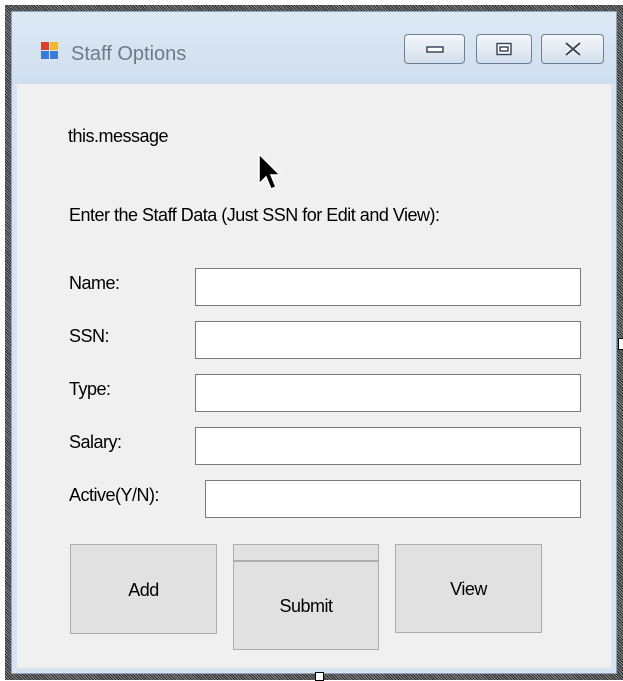  I want to click on add-button-label: Add, so click(143, 590).